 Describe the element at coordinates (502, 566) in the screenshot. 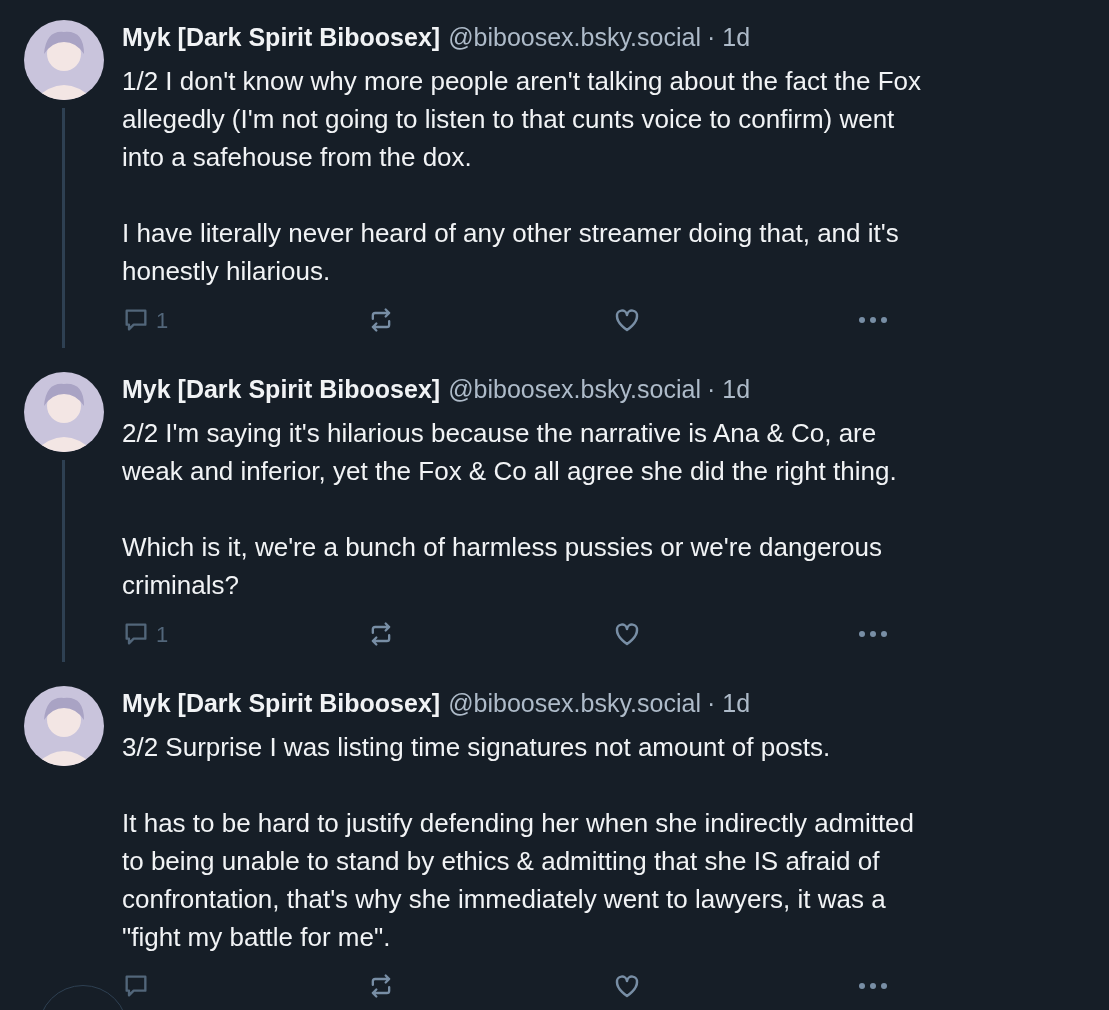

I see `post-text: Which is it, we're a bunch of harmless pussies or we're dangerous criminals?` at that location.